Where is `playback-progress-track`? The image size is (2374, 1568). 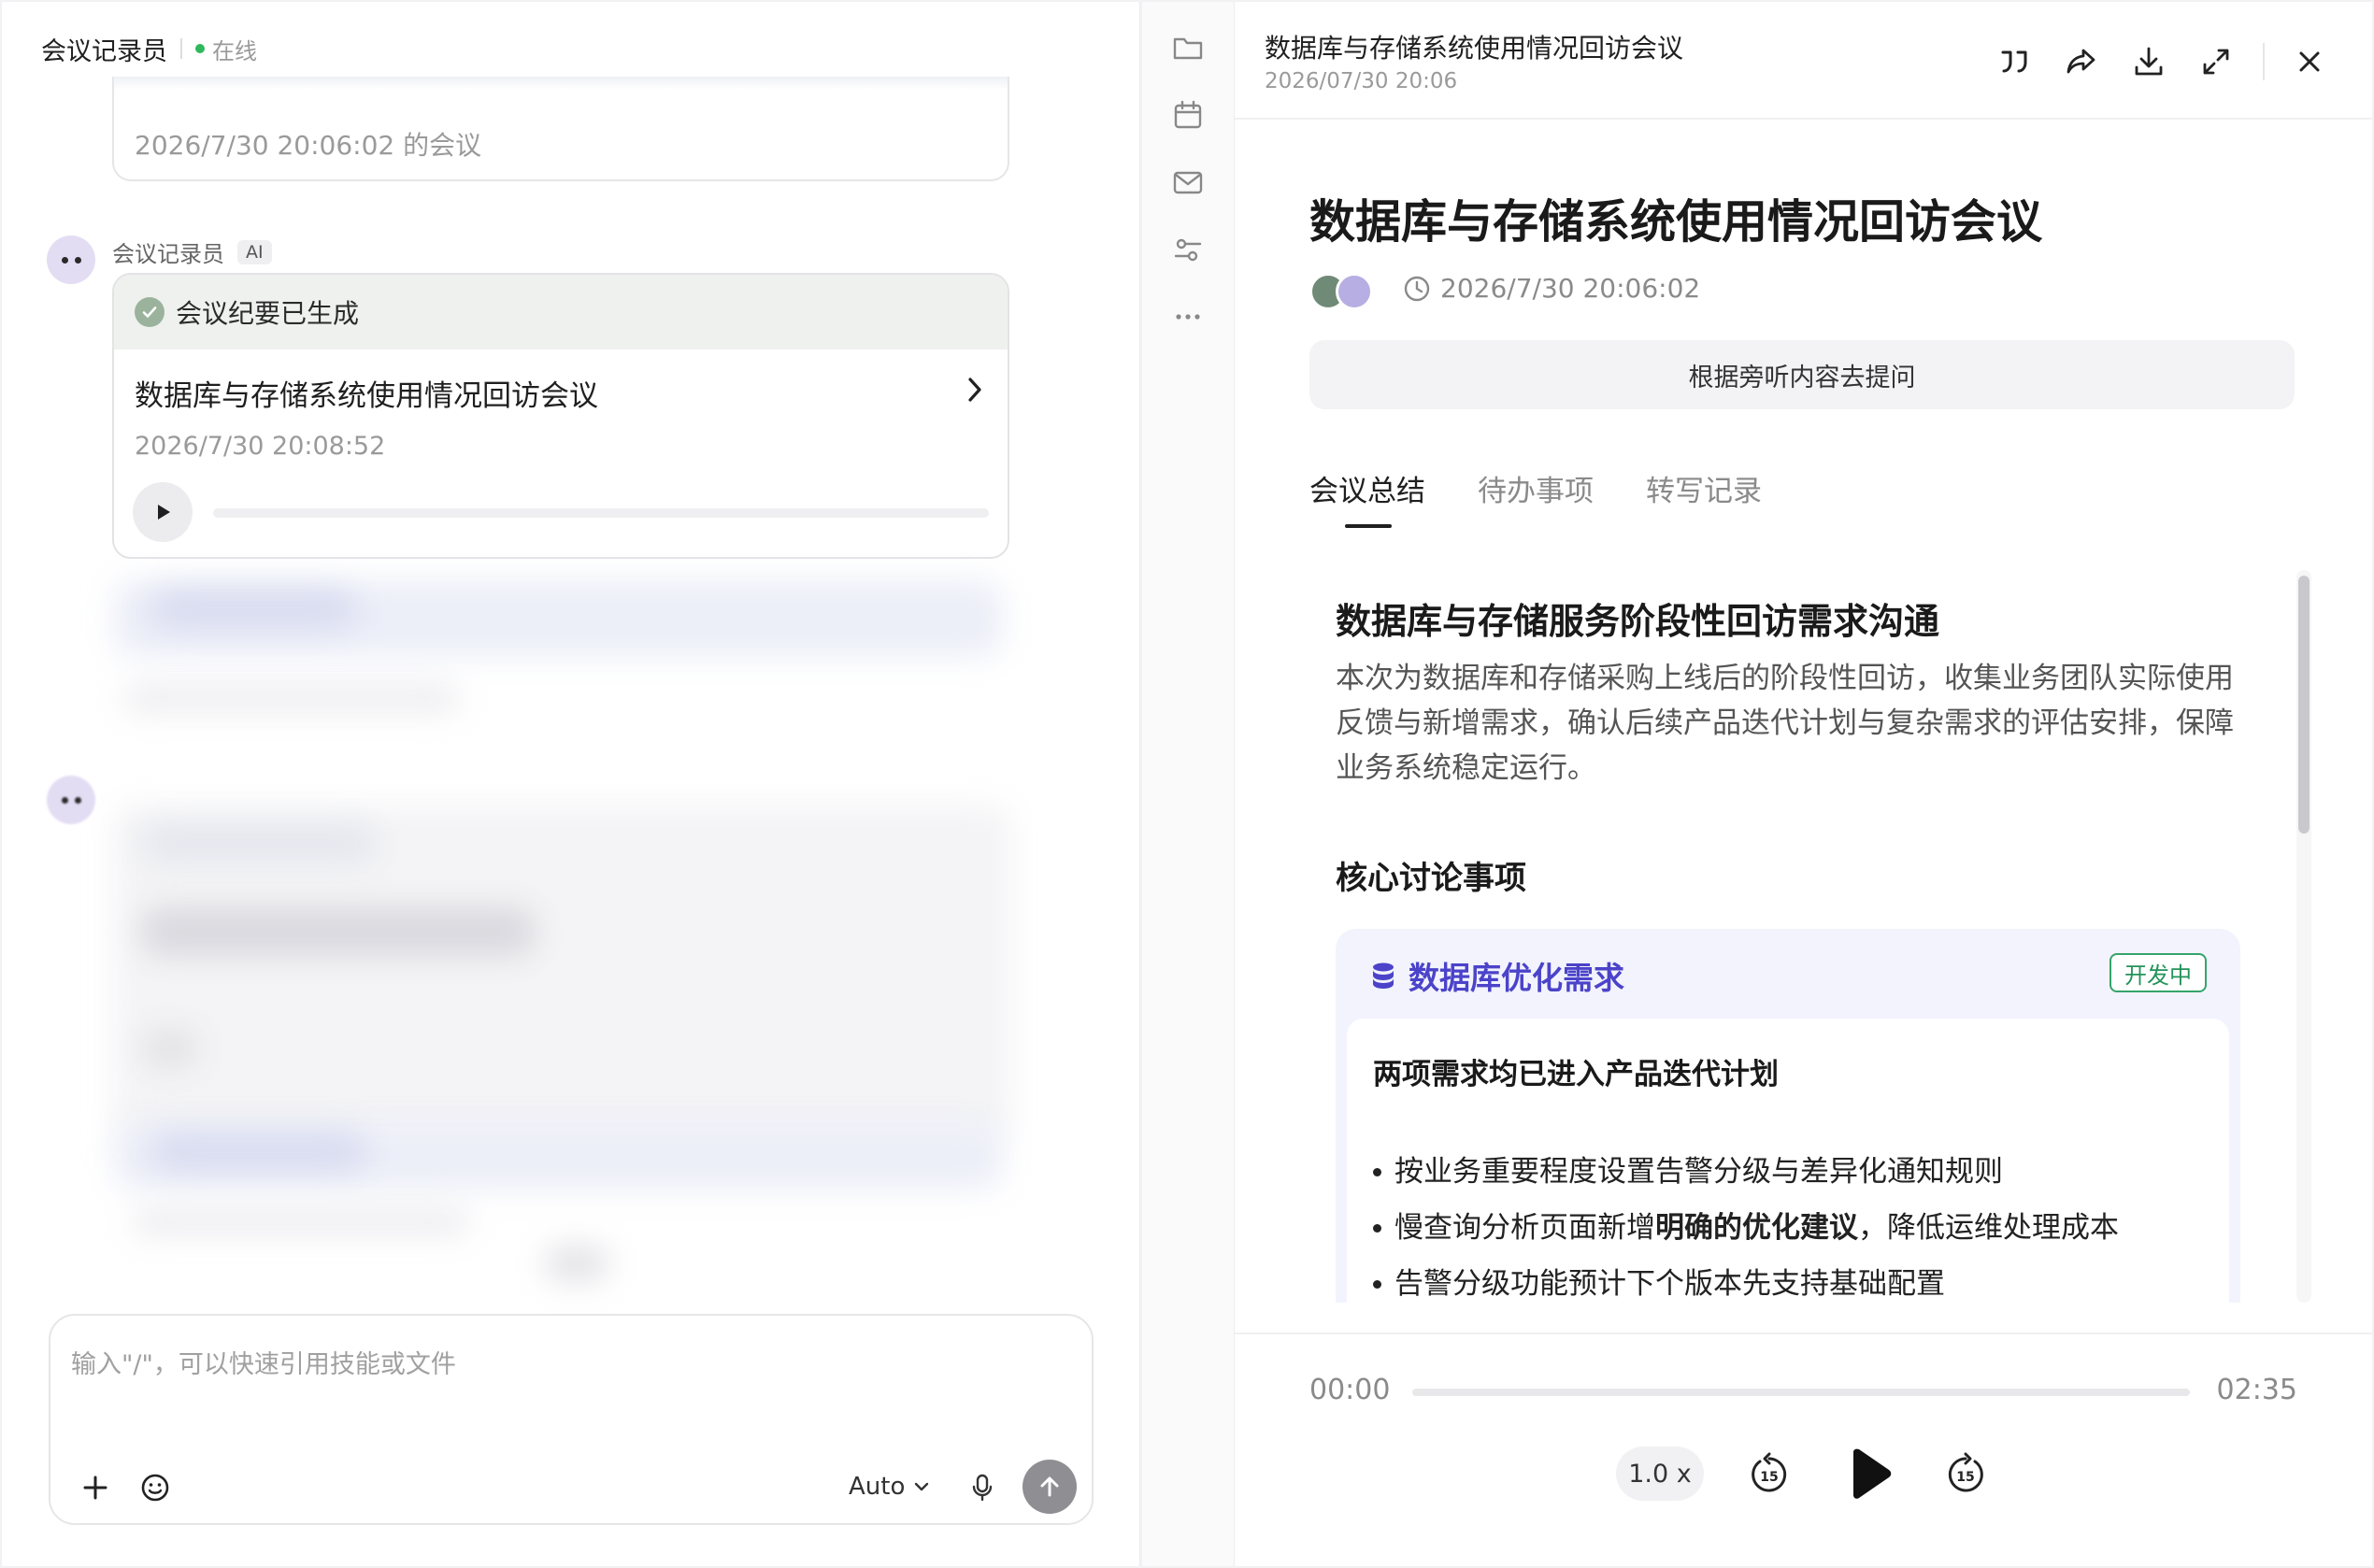
playback-progress-track is located at coordinates (1801, 1393).